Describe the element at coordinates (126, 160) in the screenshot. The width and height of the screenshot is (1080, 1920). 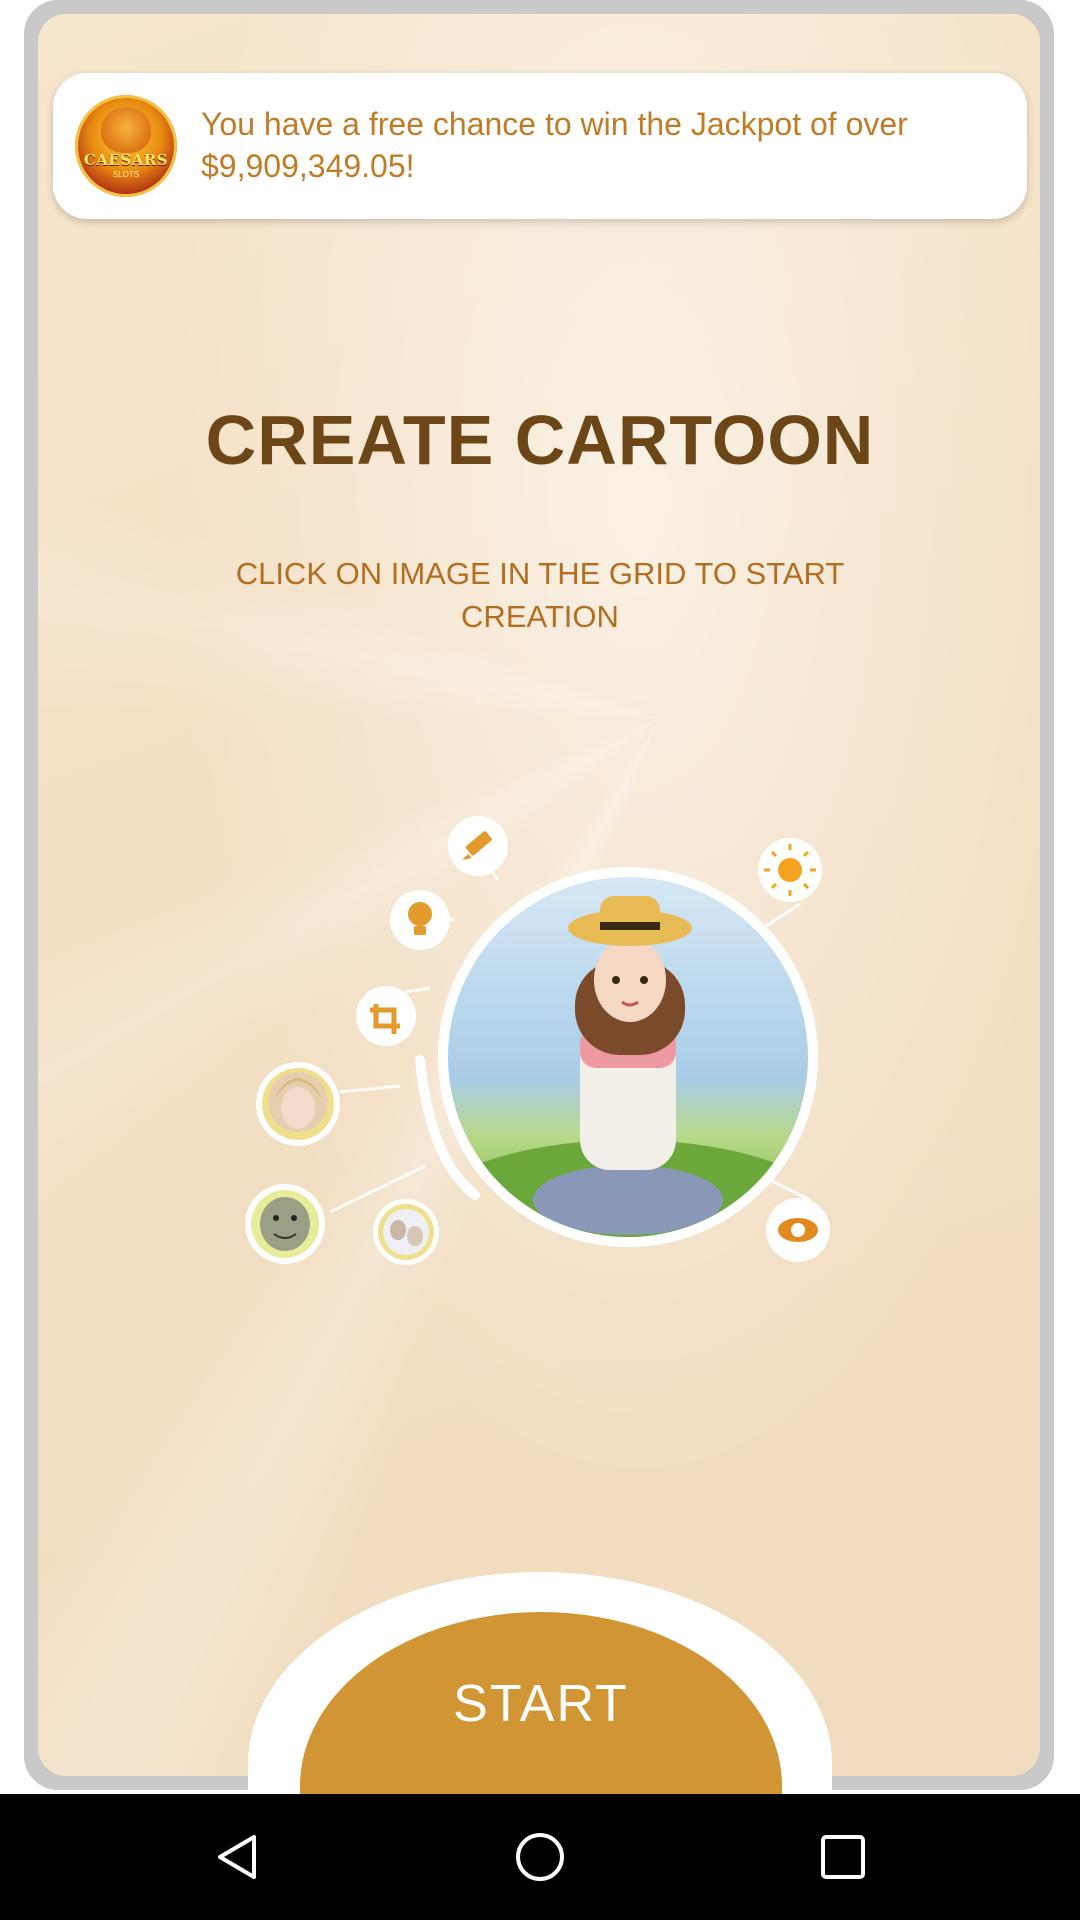
I see `logo-text: CAESARS` at that location.